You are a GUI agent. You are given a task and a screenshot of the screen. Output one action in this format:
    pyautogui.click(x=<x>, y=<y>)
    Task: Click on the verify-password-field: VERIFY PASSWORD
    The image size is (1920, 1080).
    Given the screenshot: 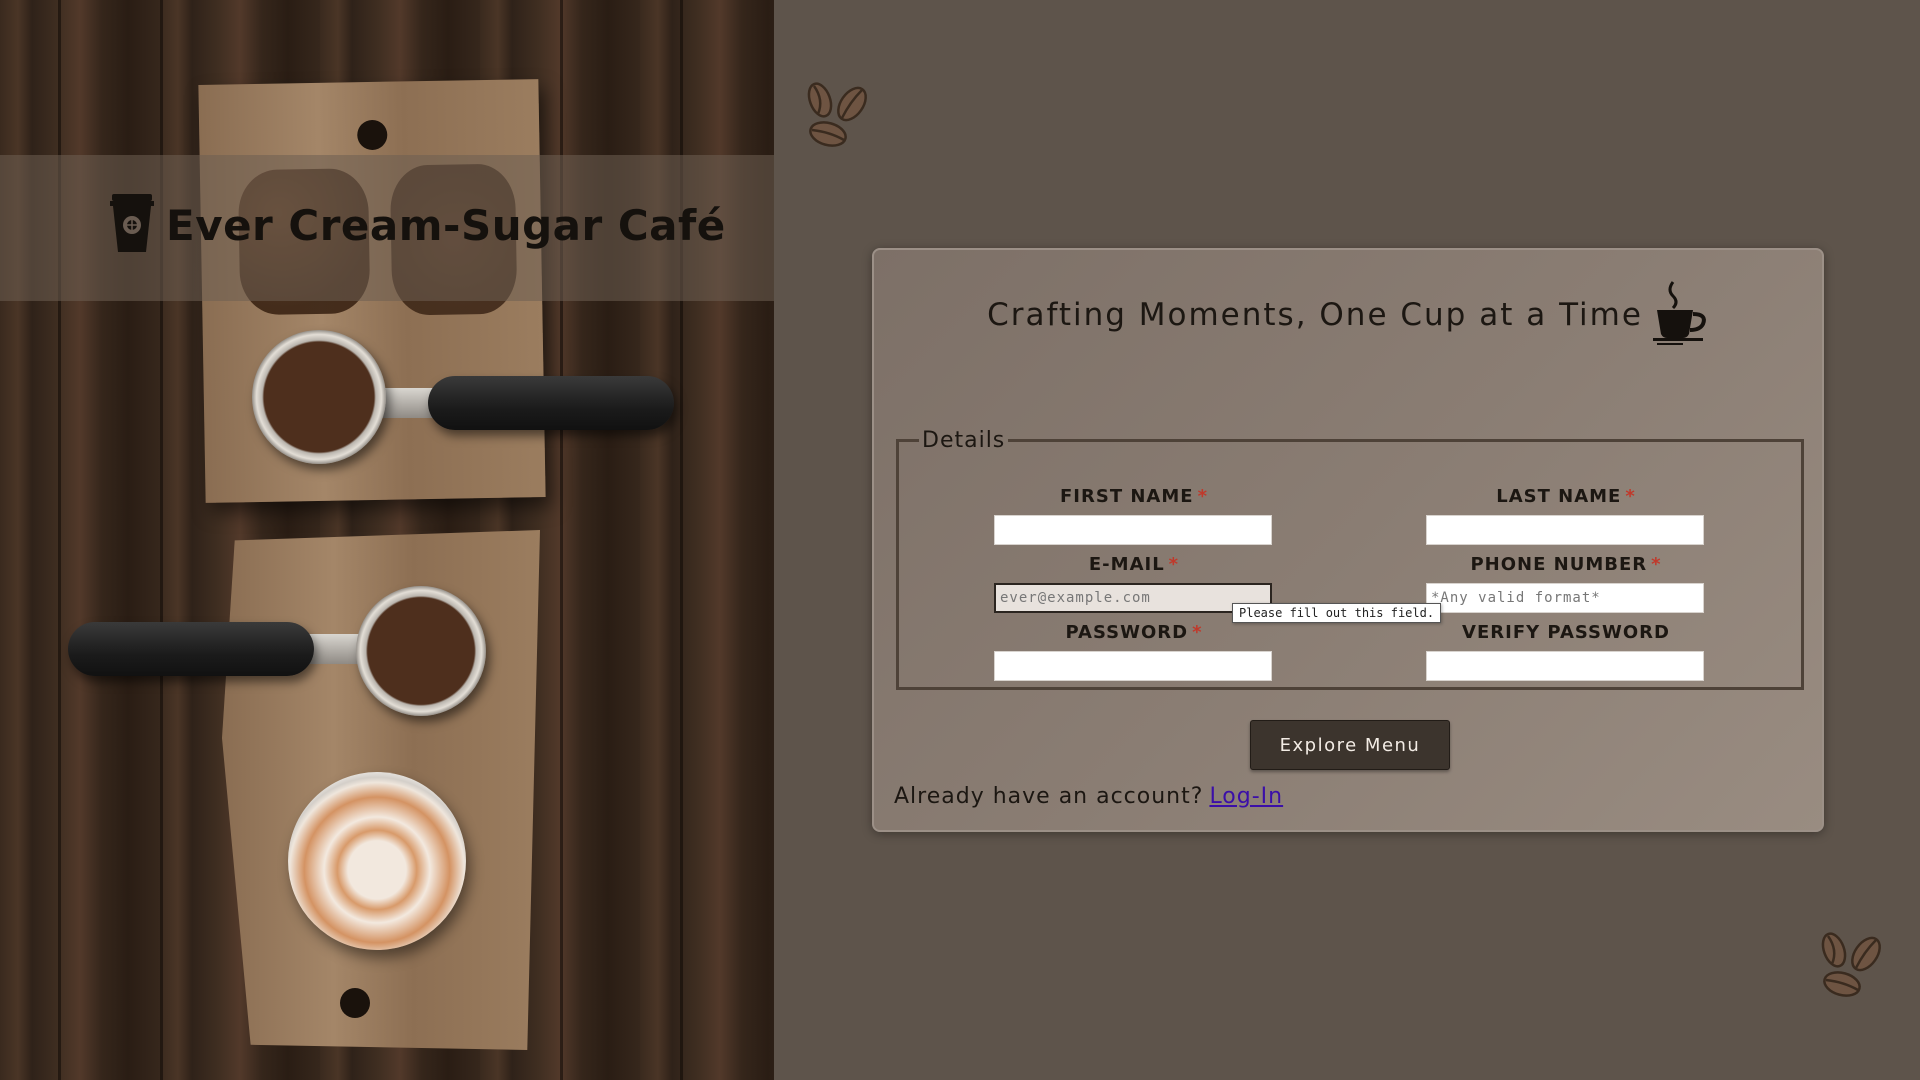 What is the action you would take?
    pyautogui.click(x=1566, y=650)
    